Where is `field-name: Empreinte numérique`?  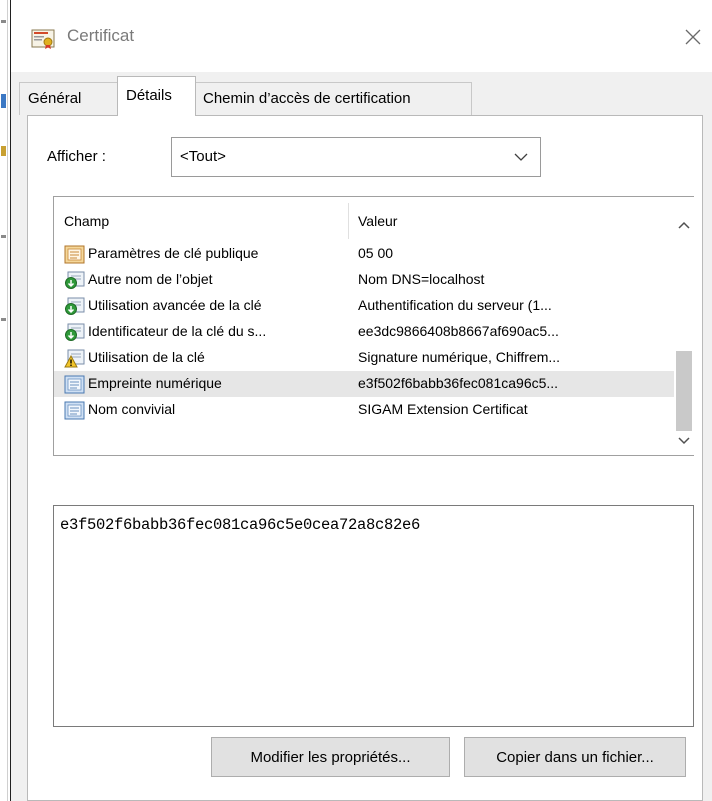
field-name: Empreinte numérique is located at coordinates (155, 383).